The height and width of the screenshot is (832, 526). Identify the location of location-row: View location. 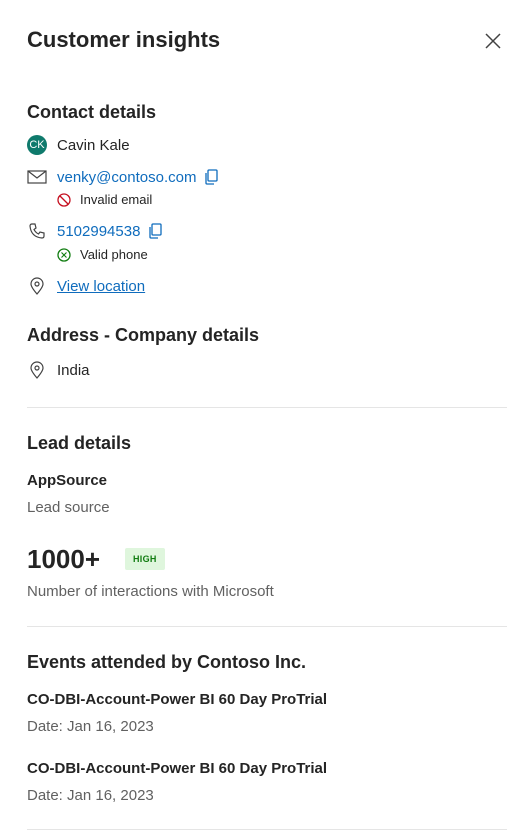
(86, 286).